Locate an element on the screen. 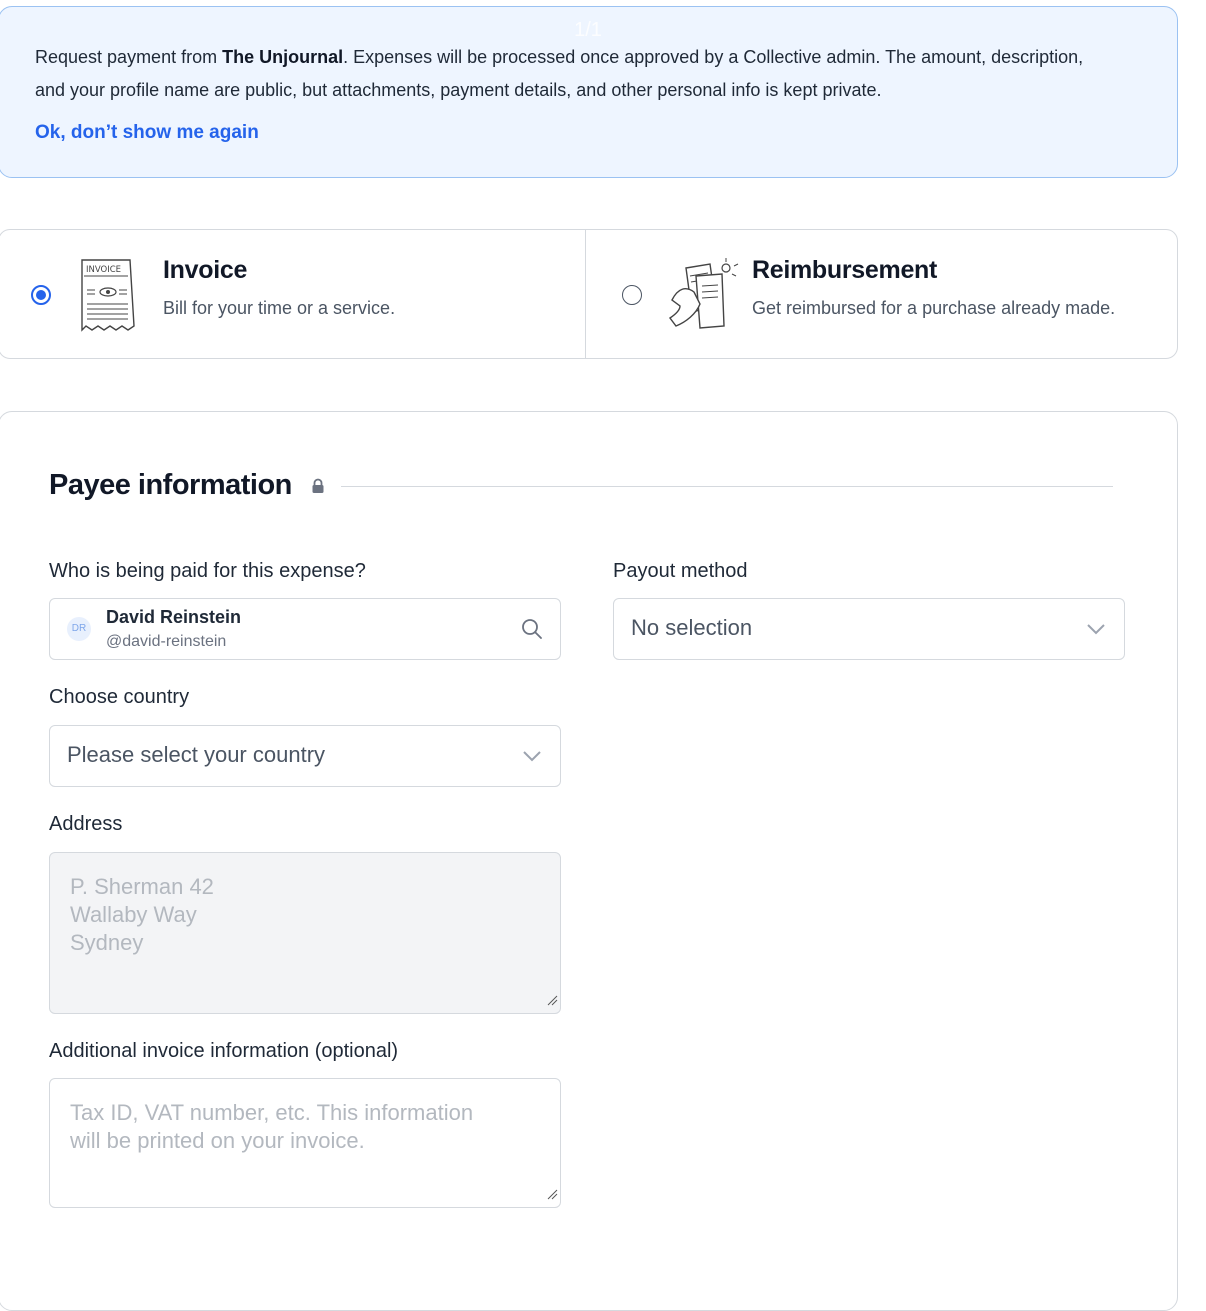 The width and height of the screenshot is (1206, 1311). address-label: Address is located at coordinates (86, 824).